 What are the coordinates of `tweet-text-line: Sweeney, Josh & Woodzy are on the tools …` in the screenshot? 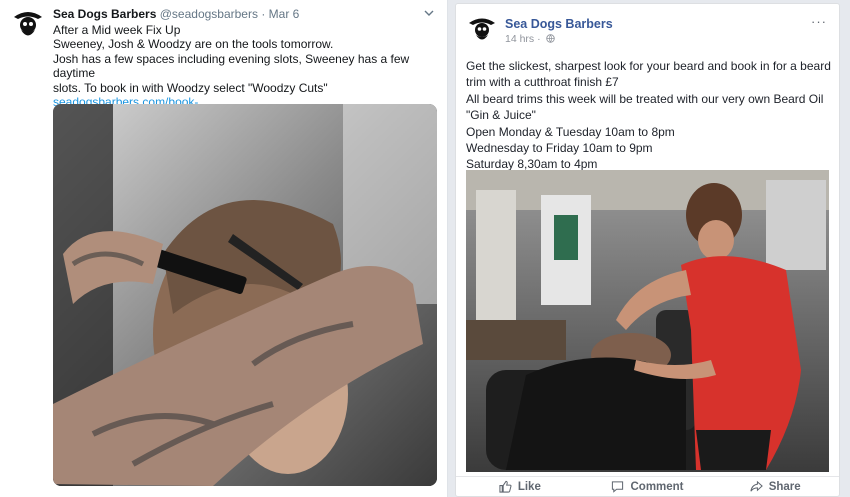 It's located at (193, 44).